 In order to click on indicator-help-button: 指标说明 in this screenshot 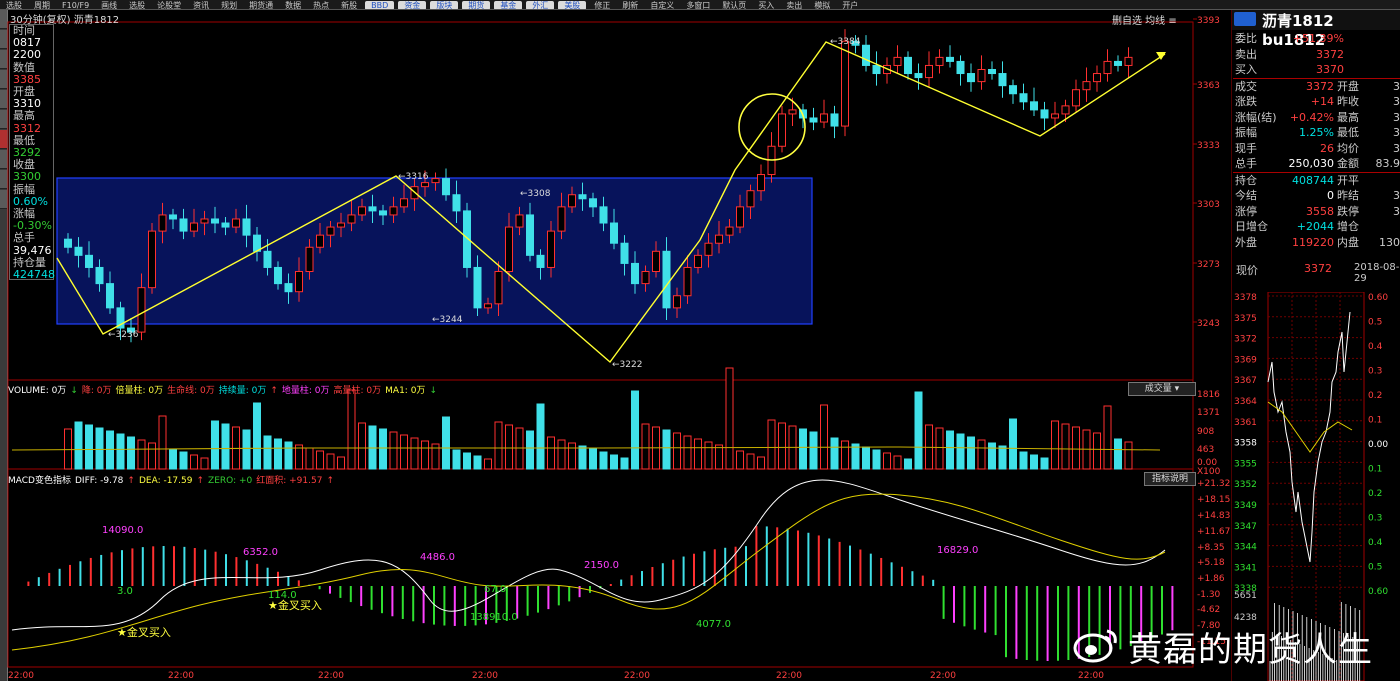, I will do `click(1170, 479)`.